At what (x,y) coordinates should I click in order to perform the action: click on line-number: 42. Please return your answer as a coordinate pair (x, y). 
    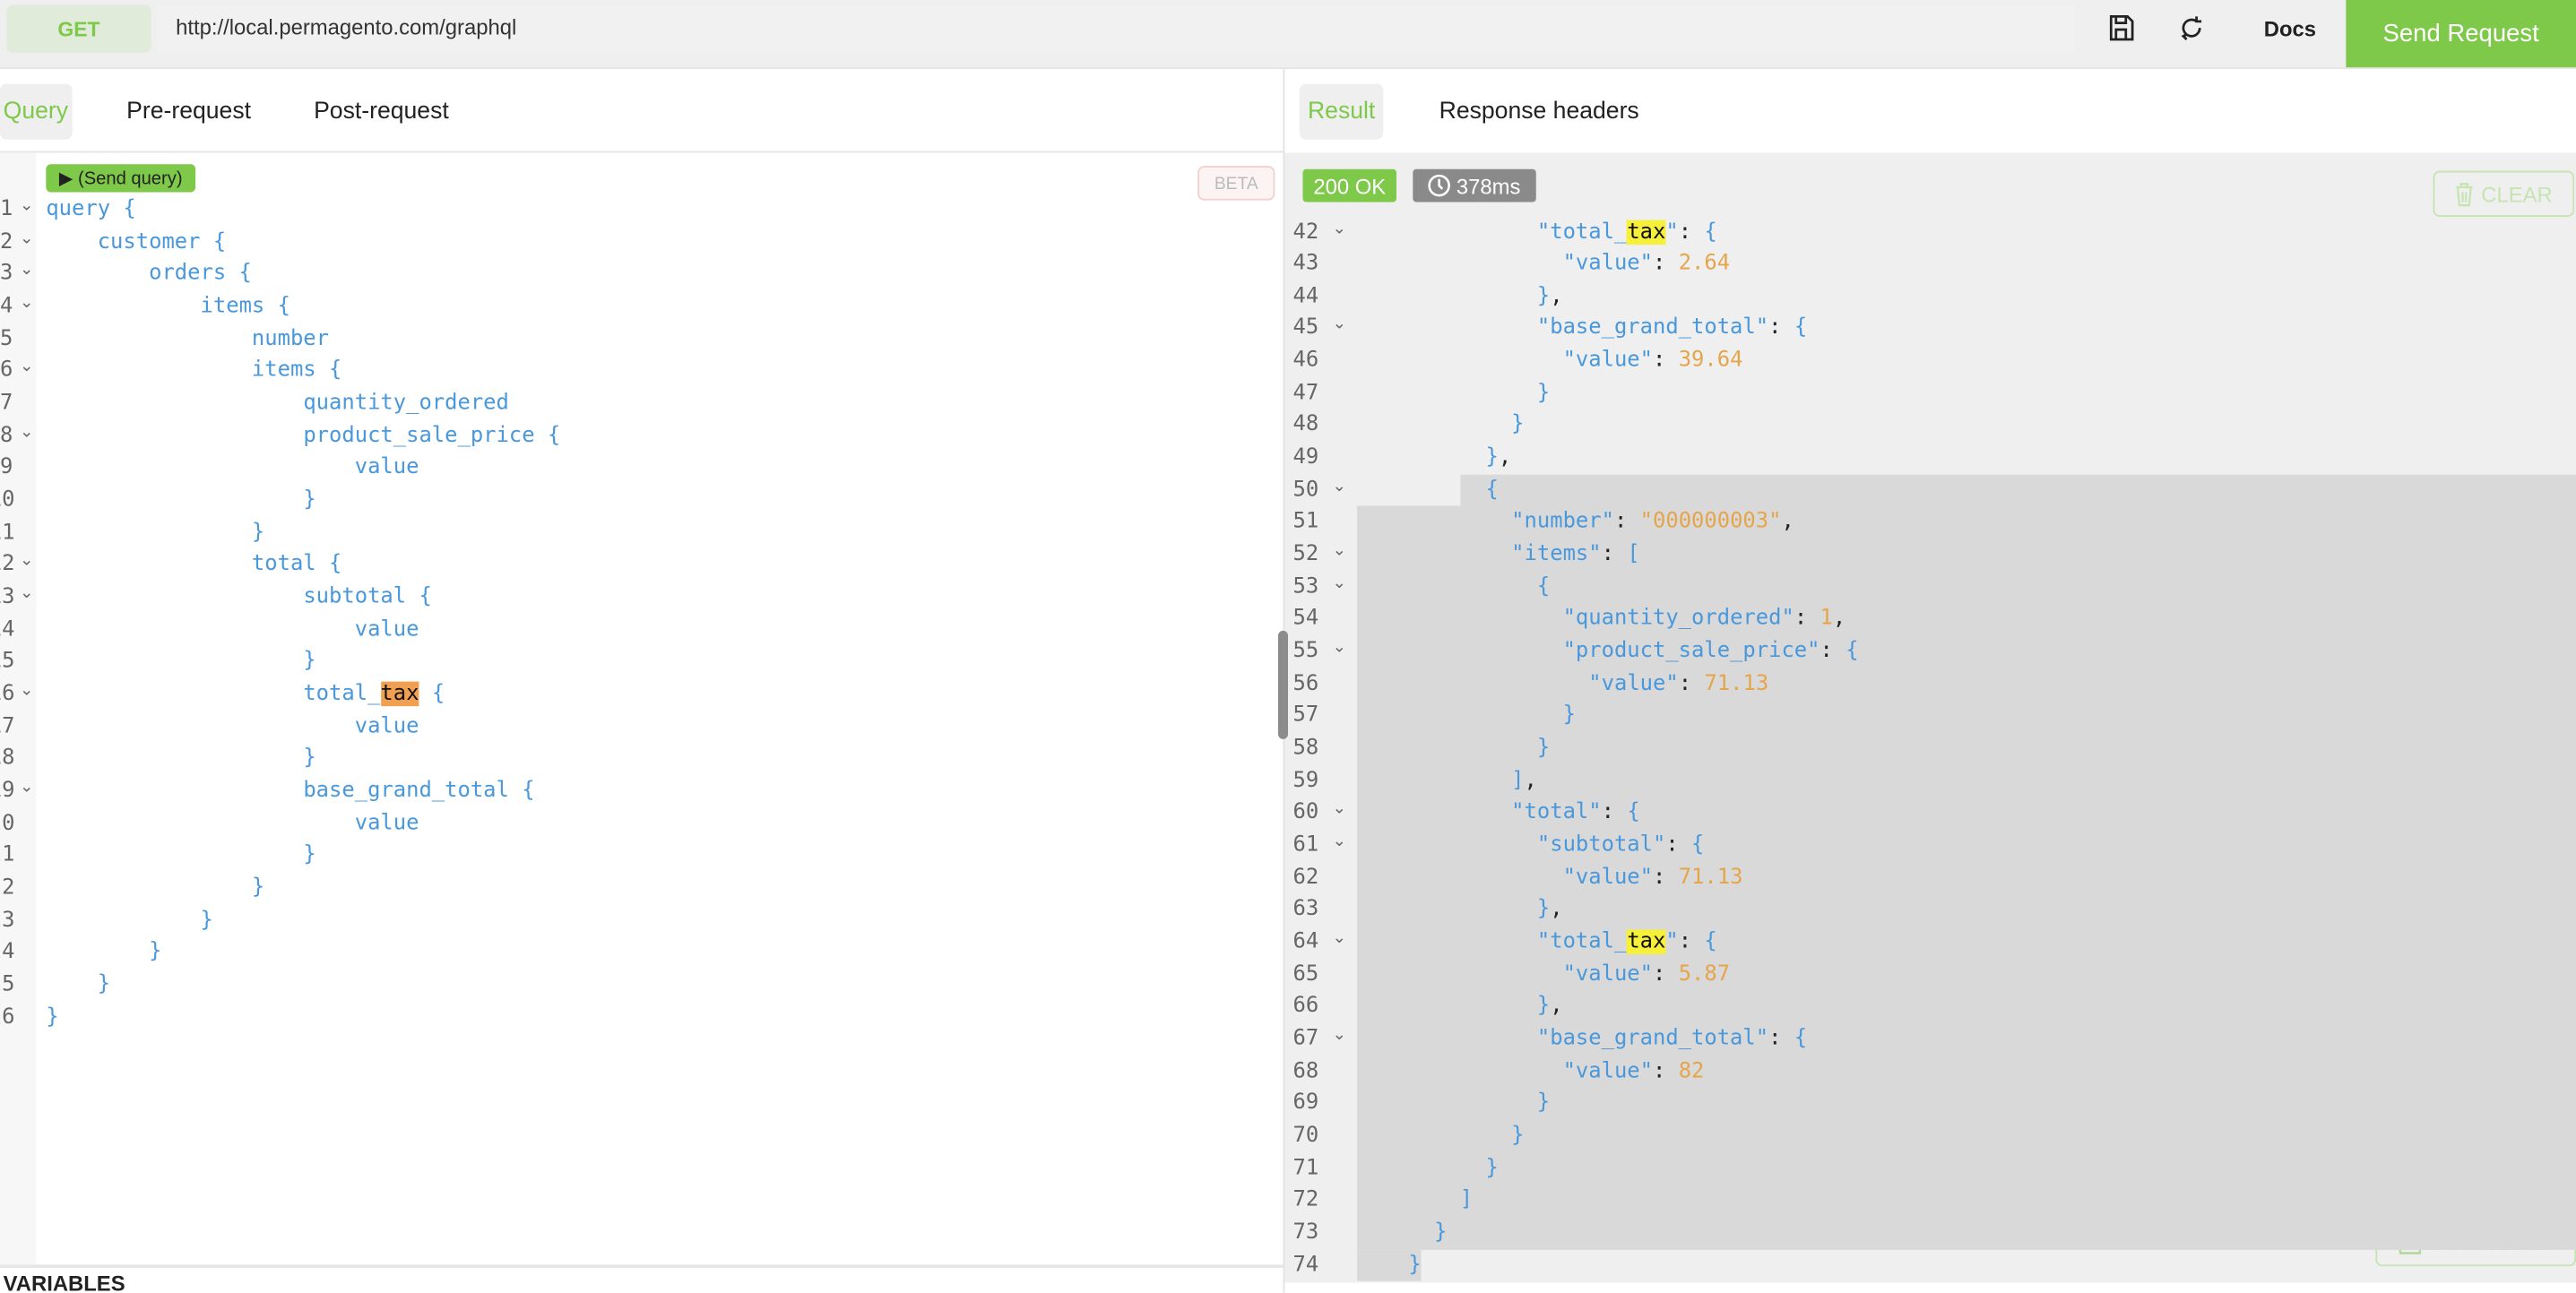
    Looking at the image, I should click on (1305, 232).